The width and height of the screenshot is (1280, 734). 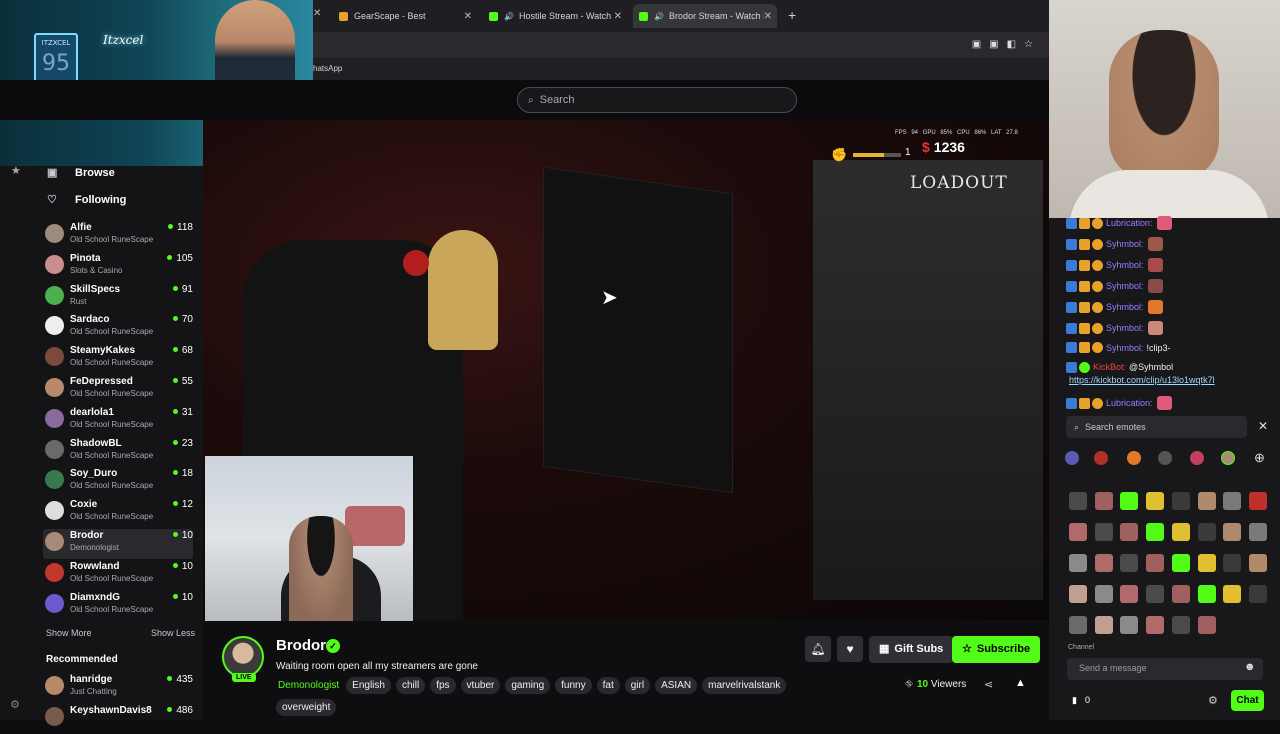 I want to click on address-bar: ▣▣◧☆, so click(x=681, y=45).